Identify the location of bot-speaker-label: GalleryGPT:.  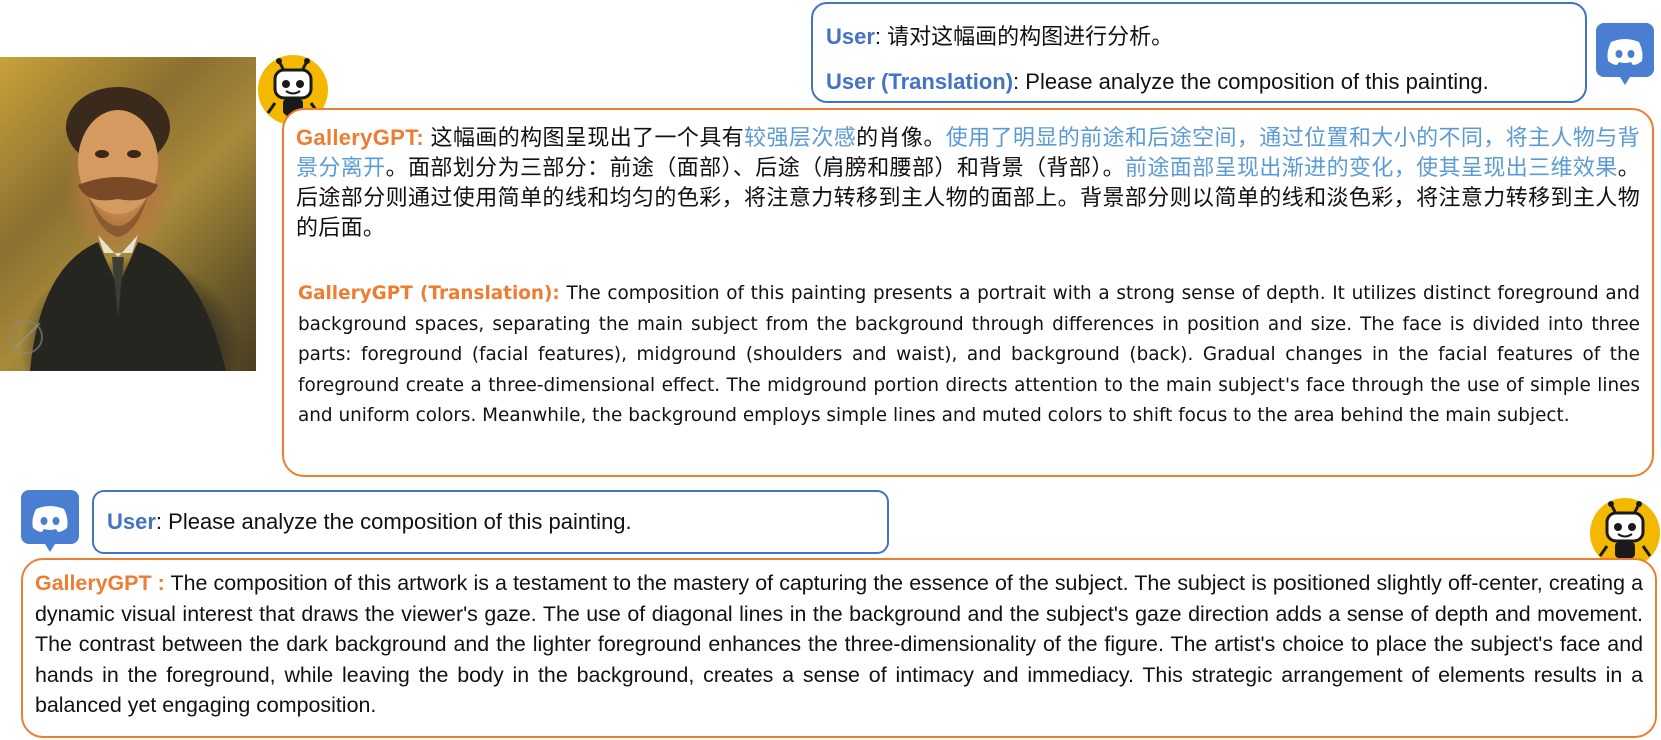
(360, 137).